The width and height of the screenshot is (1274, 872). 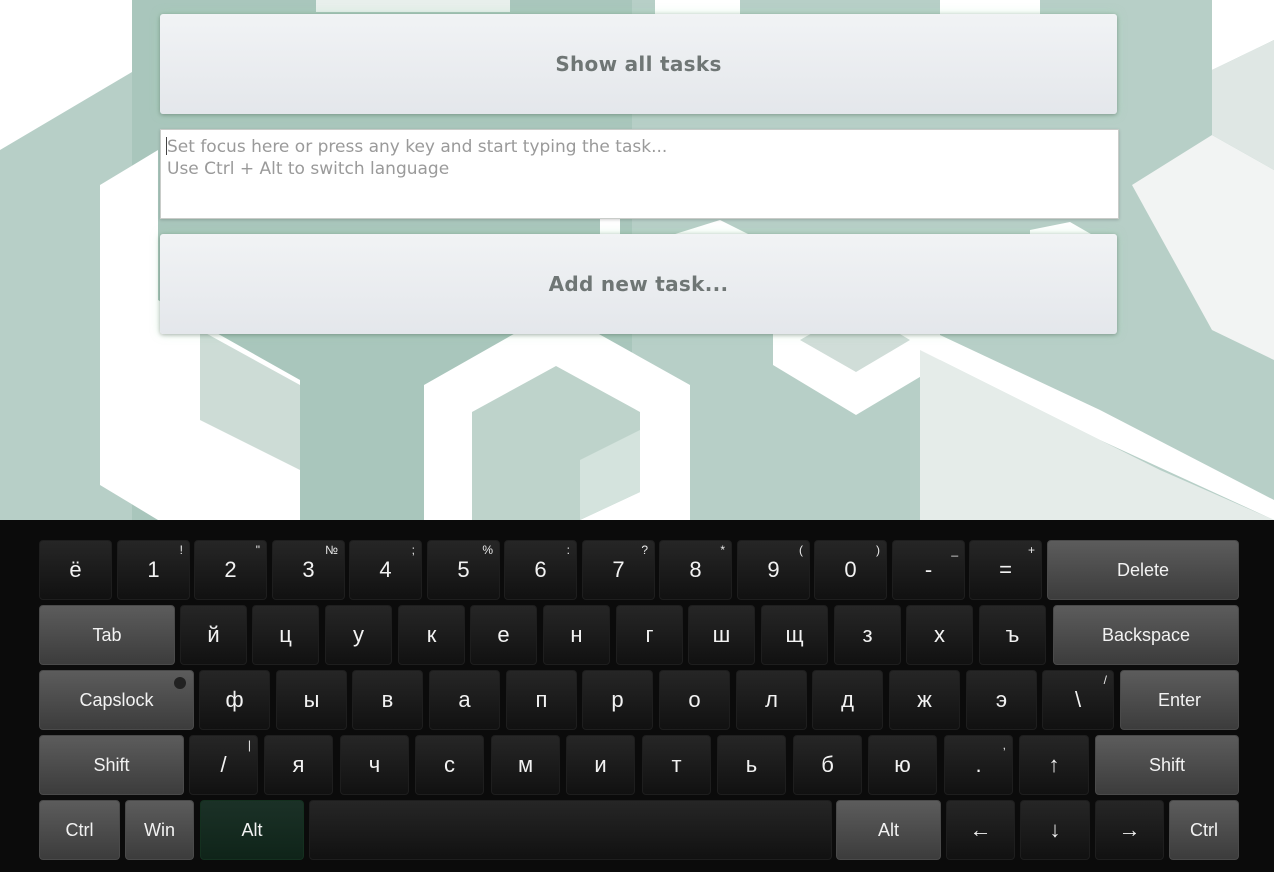 What do you see at coordinates (252, 830) in the screenshot?
I see `key-alt-left: Alt` at bounding box center [252, 830].